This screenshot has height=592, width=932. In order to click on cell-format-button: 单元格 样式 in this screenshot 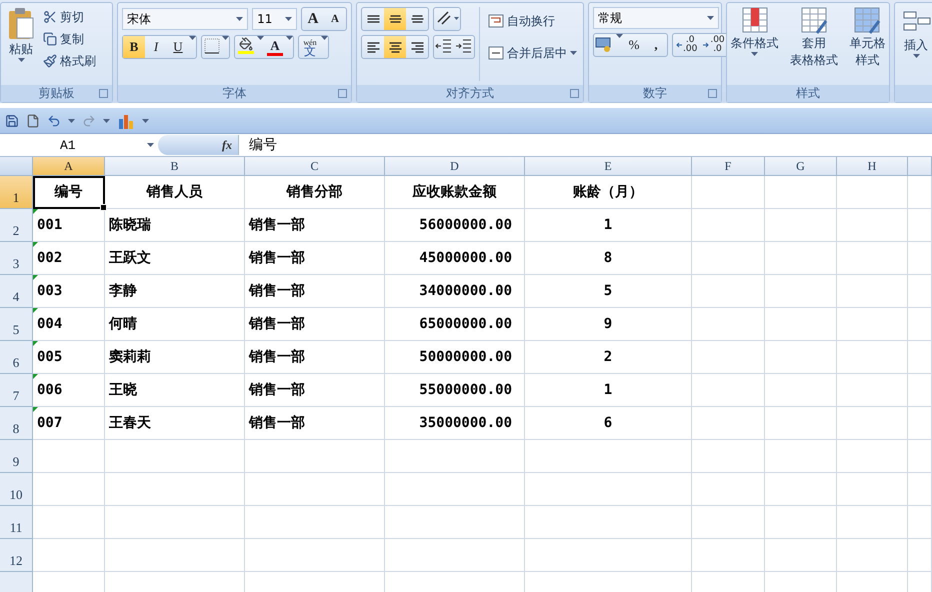, I will do `click(867, 44)`.